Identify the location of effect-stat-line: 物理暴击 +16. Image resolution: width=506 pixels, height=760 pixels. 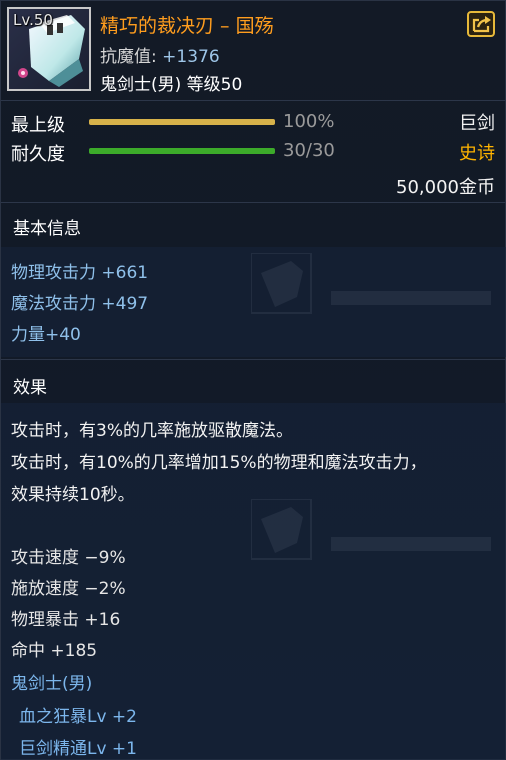
(66, 620).